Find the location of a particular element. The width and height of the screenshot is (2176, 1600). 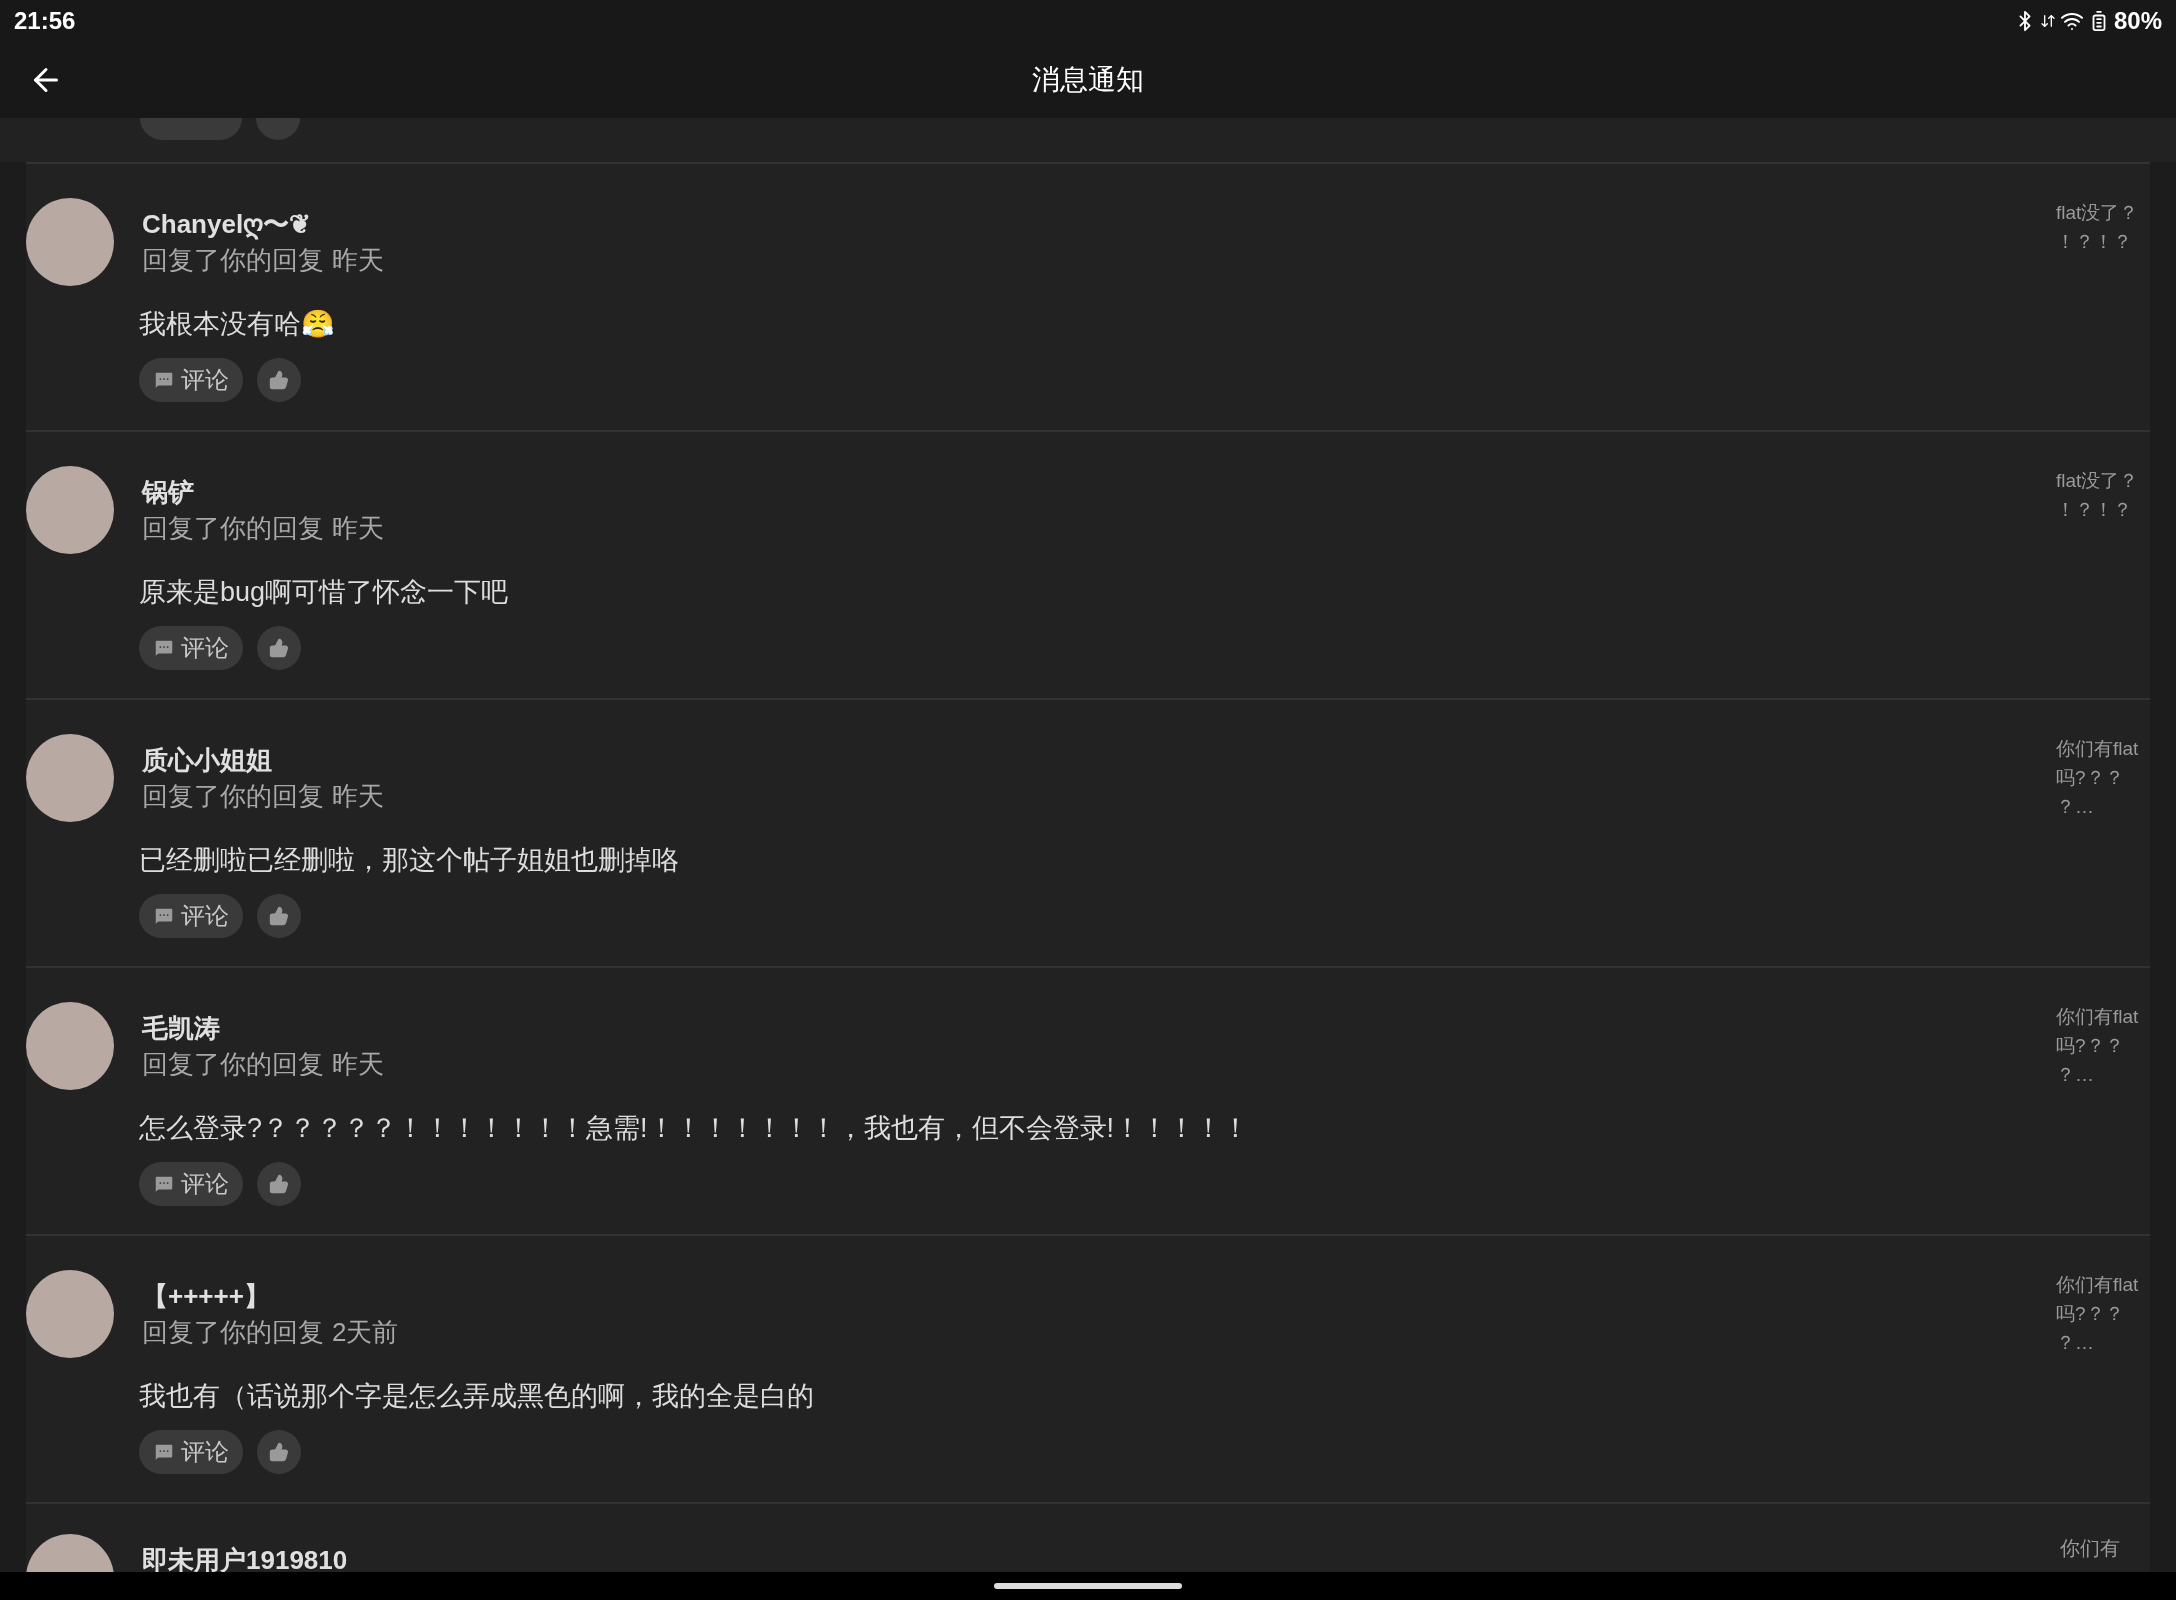

user-name: 即未用户1919810 is located at coordinates (1101, 1557).